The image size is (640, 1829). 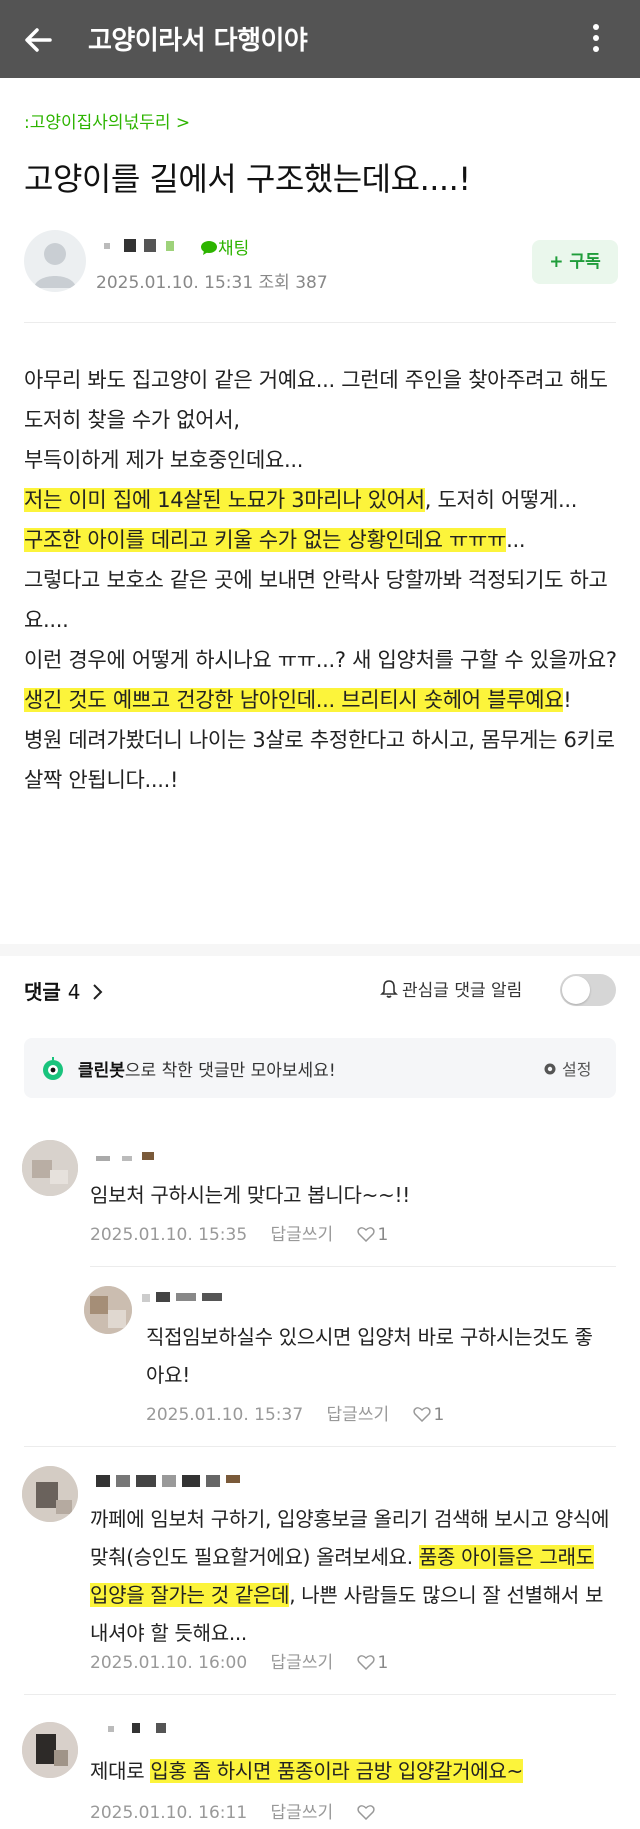 I want to click on comment-meta: 2025.01.10. 15:35 답글쓰기 1, so click(x=257, y=1232).